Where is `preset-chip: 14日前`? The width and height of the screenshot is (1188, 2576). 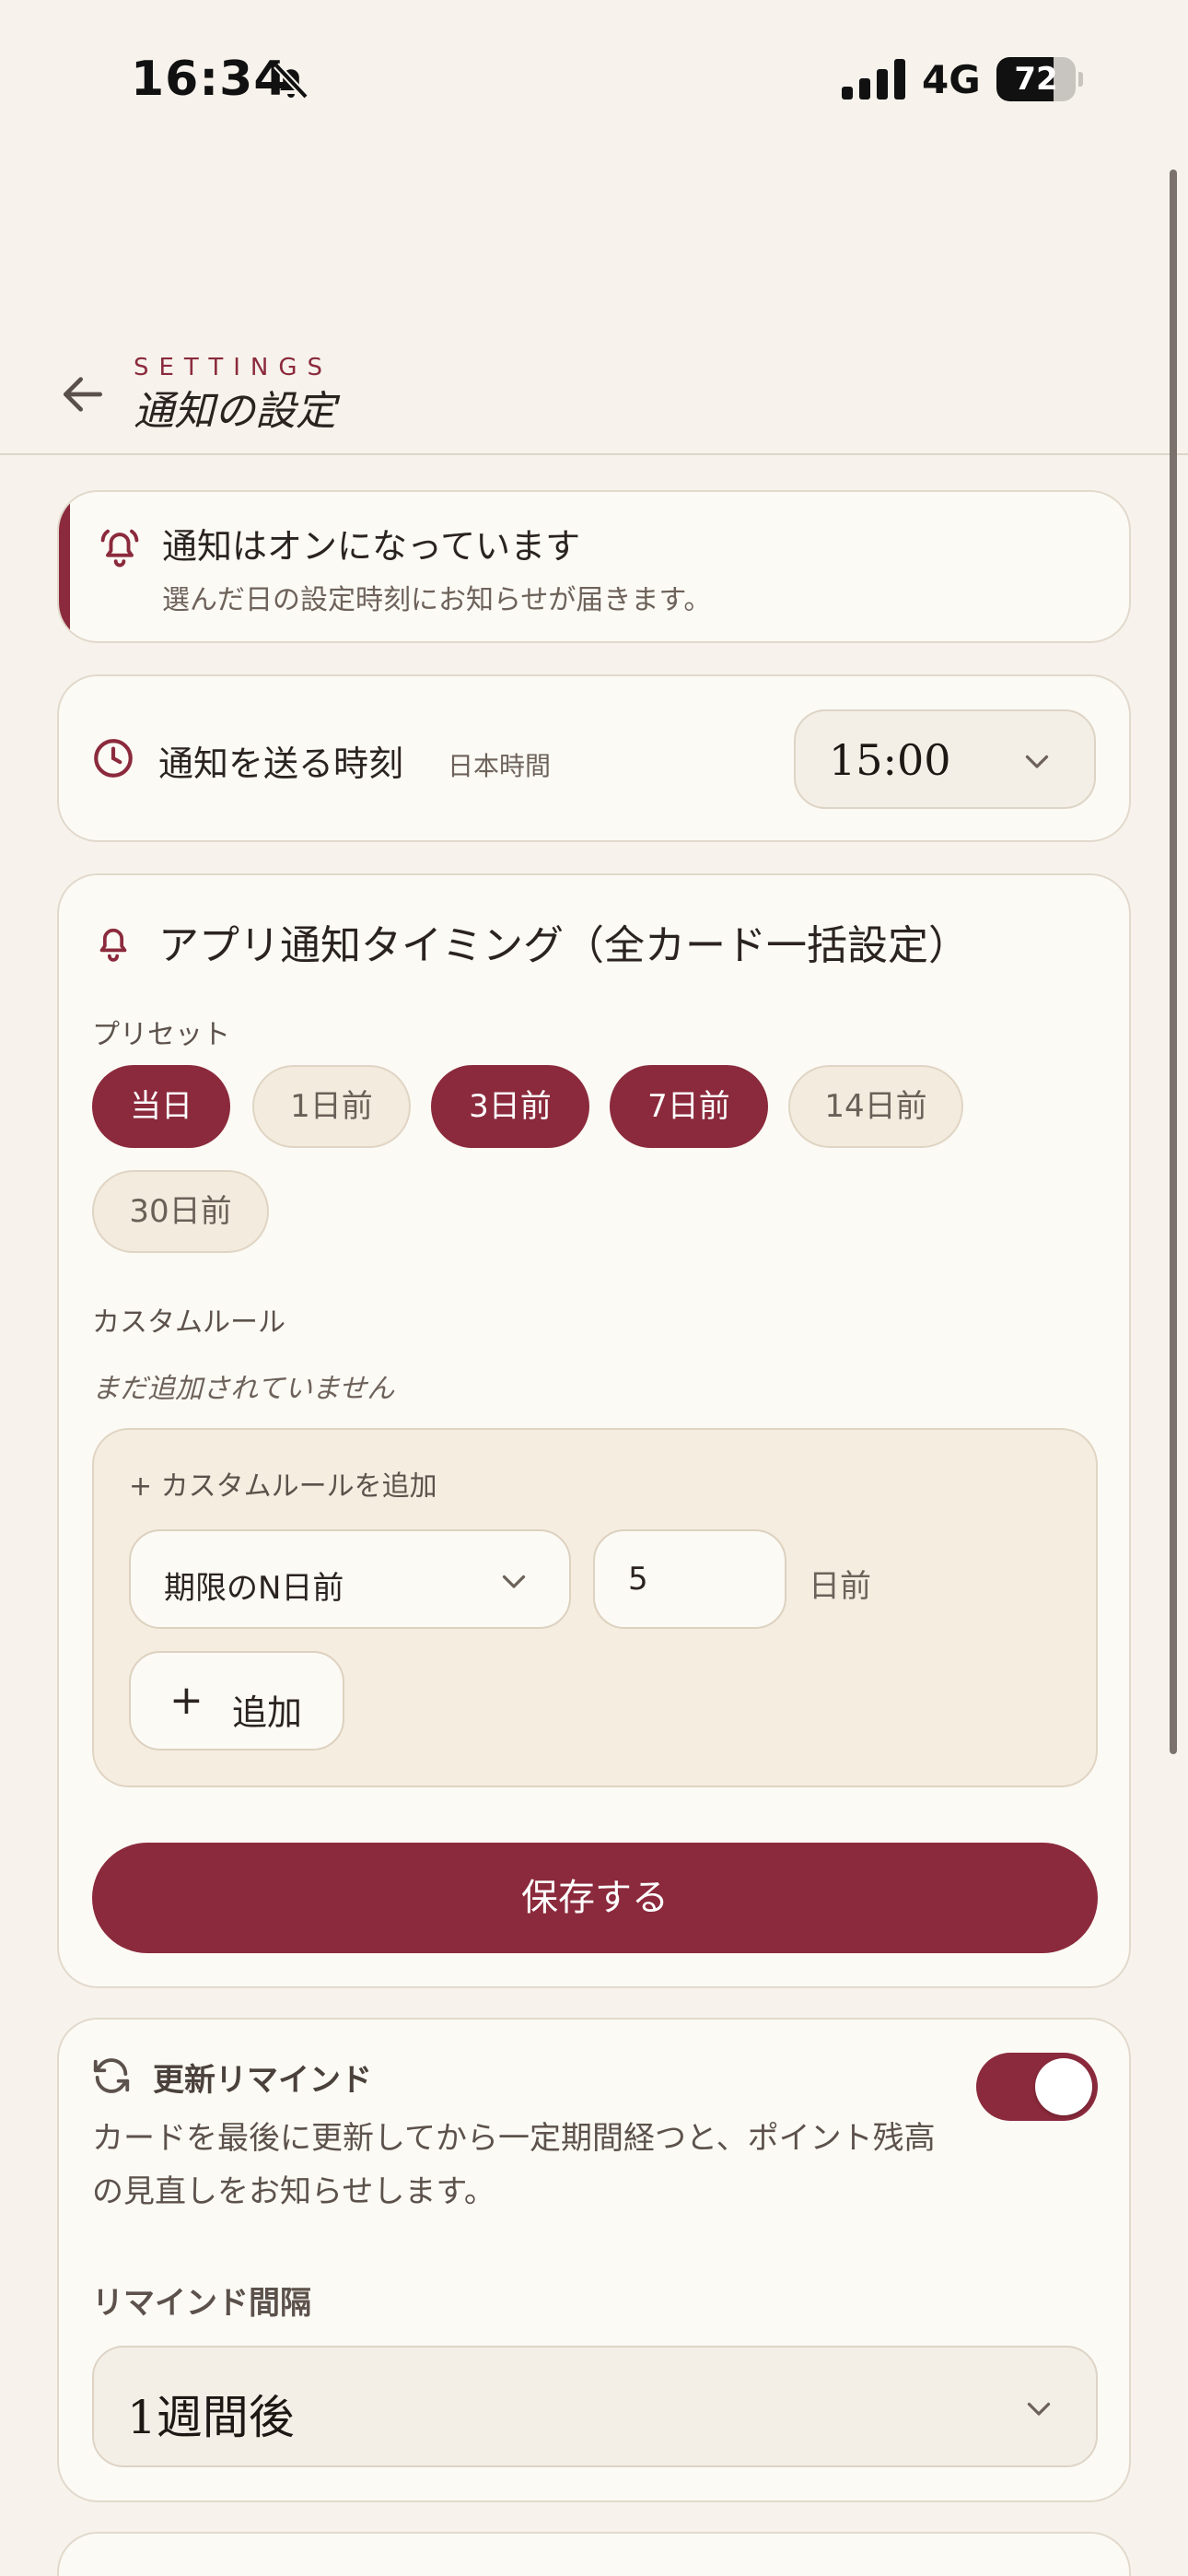
preset-chip: 14日前 is located at coordinates (875, 1106).